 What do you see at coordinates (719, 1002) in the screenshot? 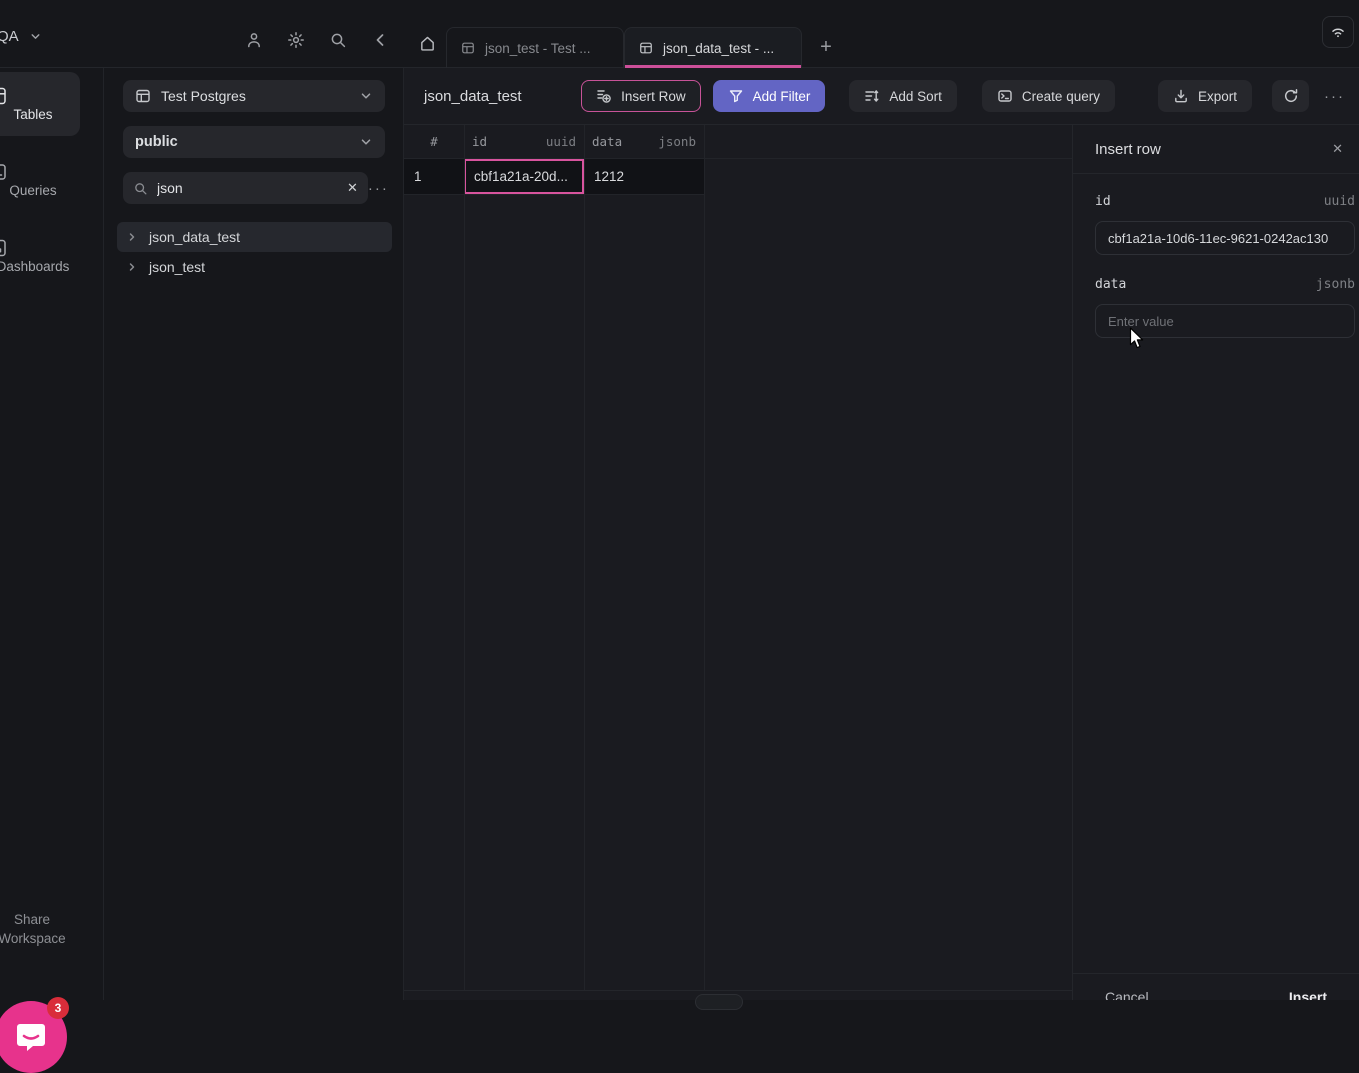
I see `pagination-pill` at bounding box center [719, 1002].